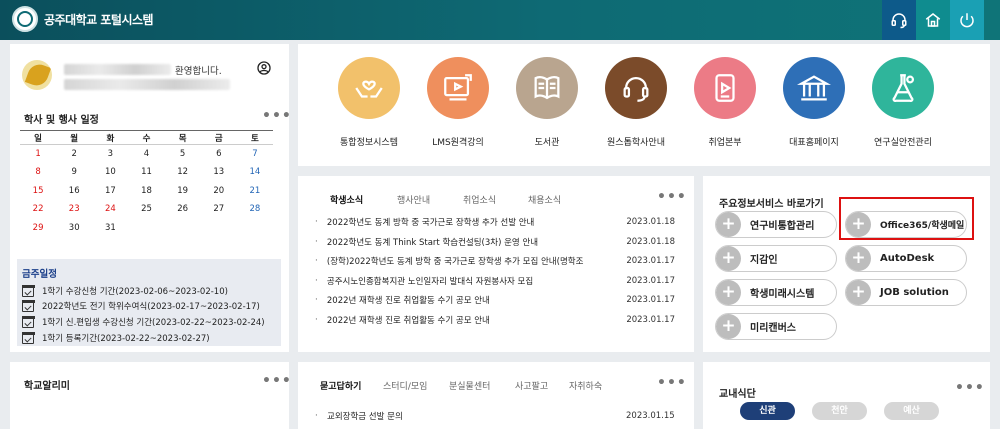  I want to click on calendar-day: 20, so click(219, 191).